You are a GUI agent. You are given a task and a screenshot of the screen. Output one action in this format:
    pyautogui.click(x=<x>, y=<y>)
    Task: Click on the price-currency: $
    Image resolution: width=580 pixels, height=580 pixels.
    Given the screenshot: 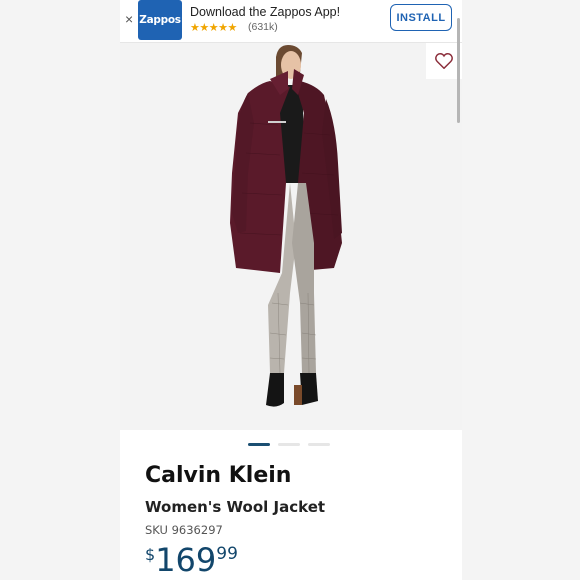 What is the action you would take?
    pyautogui.click(x=150, y=554)
    